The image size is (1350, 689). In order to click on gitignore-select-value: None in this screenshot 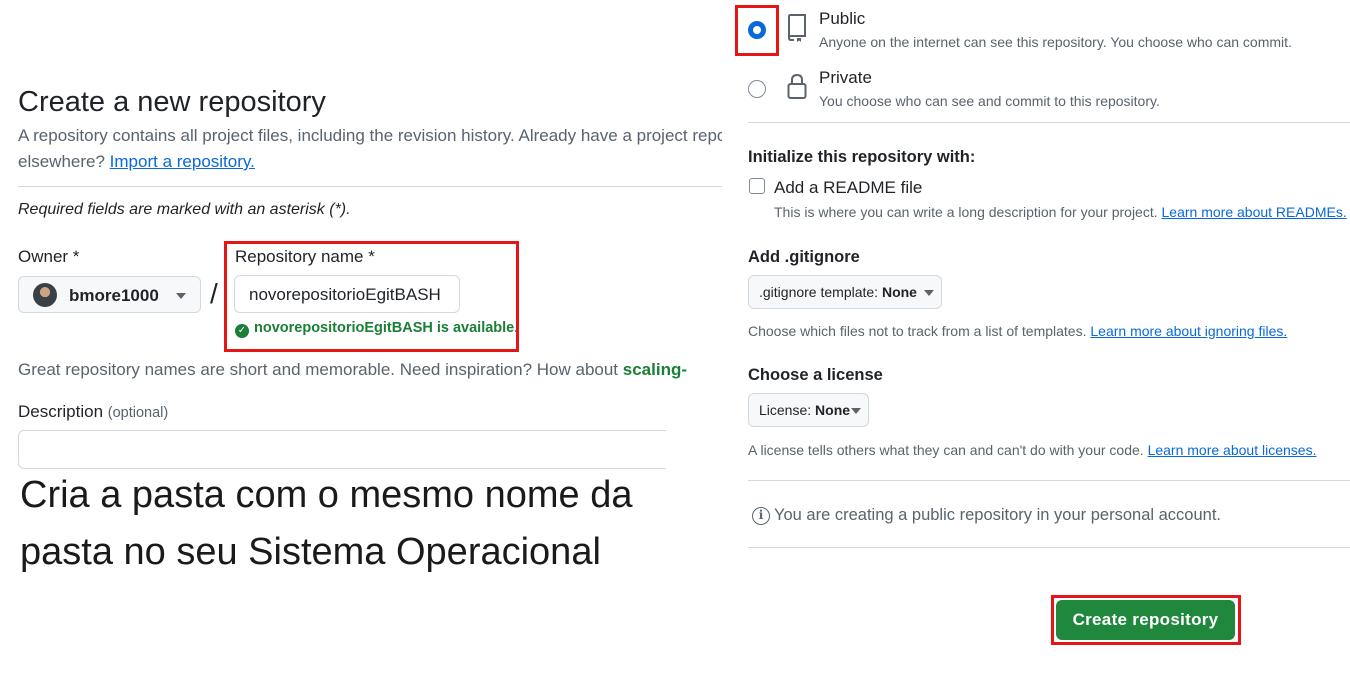, I will do `click(899, 292)`.